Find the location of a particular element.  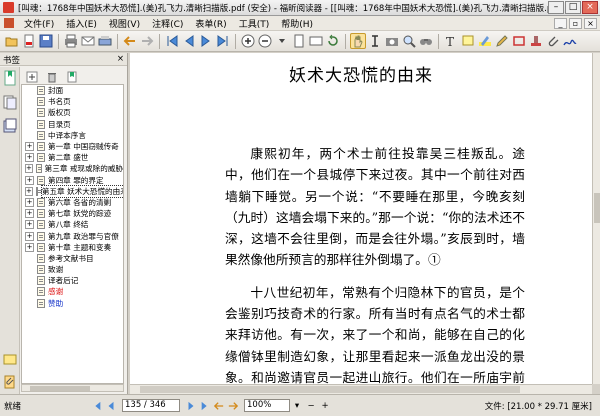

vertical-scroll-thumb is located at coordinates (597, 208).